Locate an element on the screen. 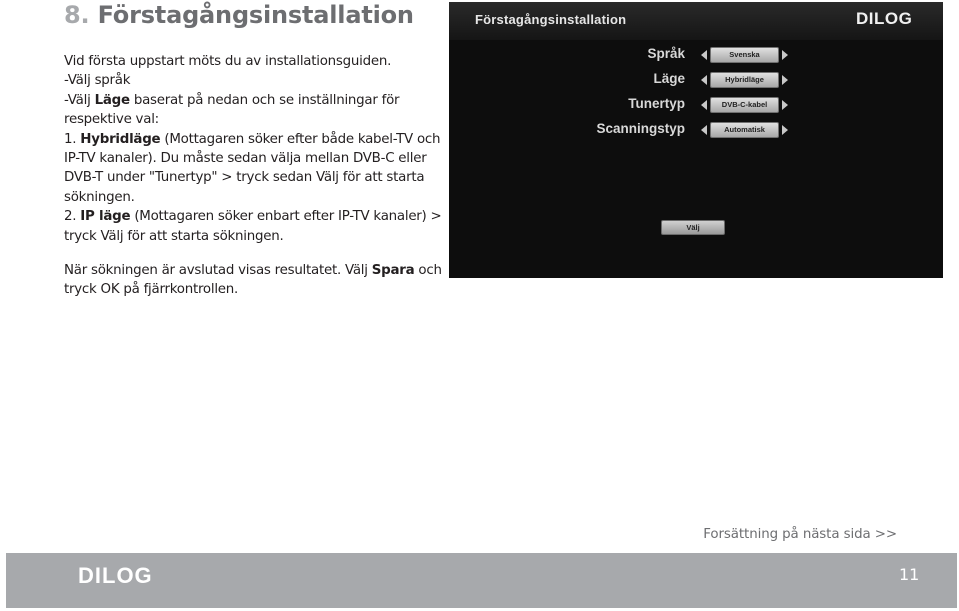  page-number: 11 is located at coordinates (909, 574).